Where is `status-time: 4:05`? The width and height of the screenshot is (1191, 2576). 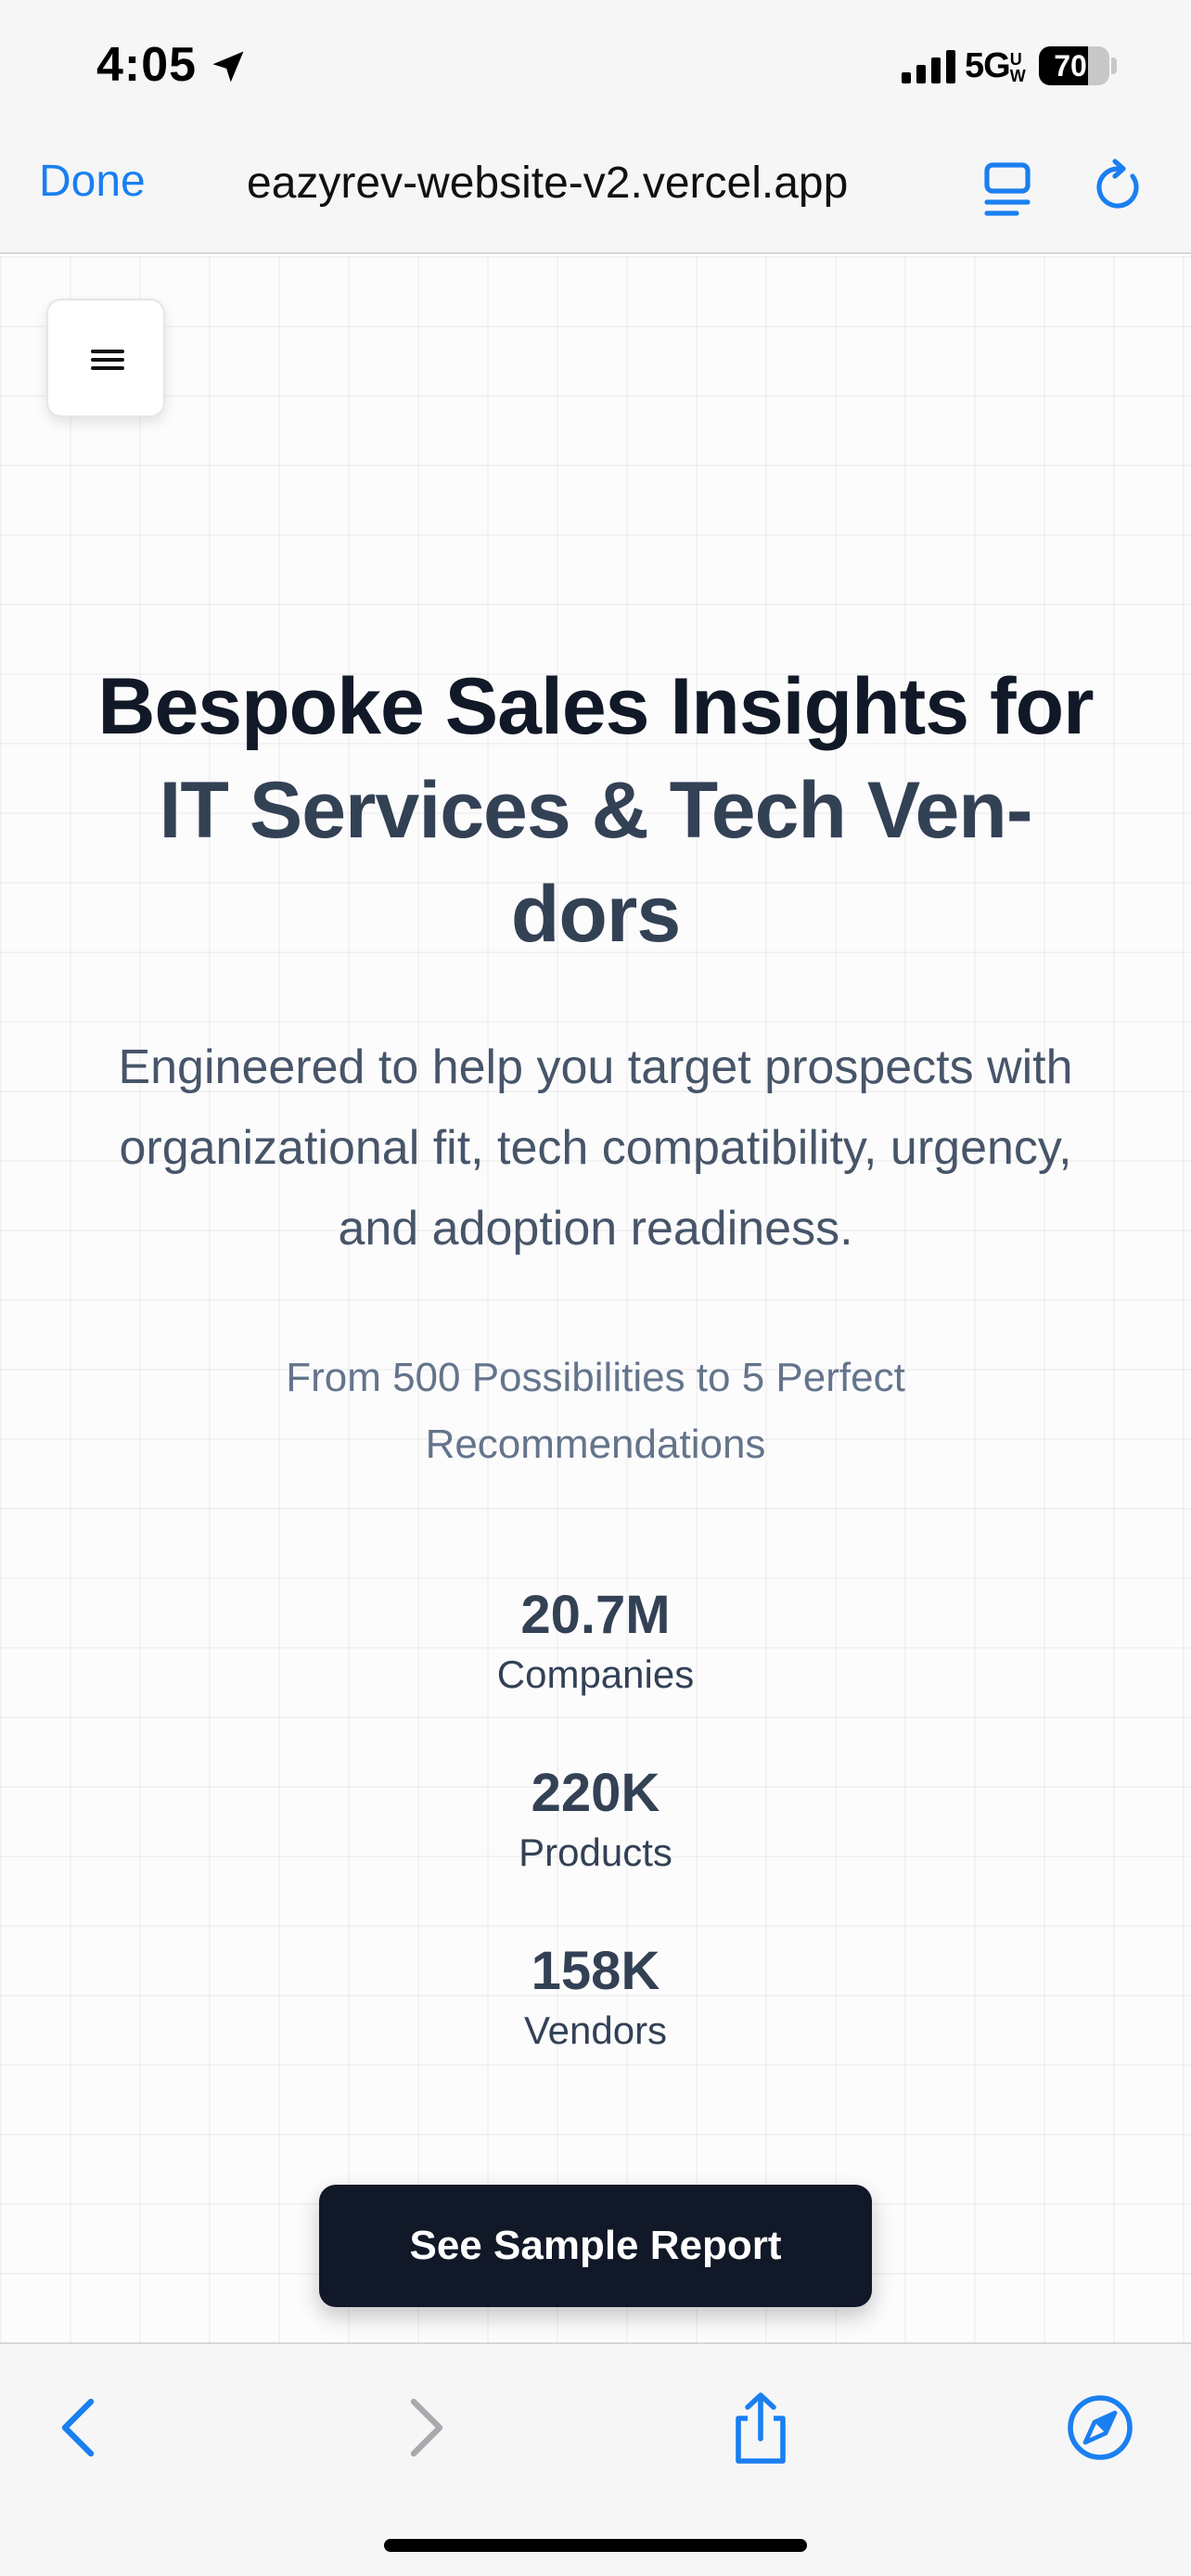 status-time: 4:05 is located at coordinates (147, 65).